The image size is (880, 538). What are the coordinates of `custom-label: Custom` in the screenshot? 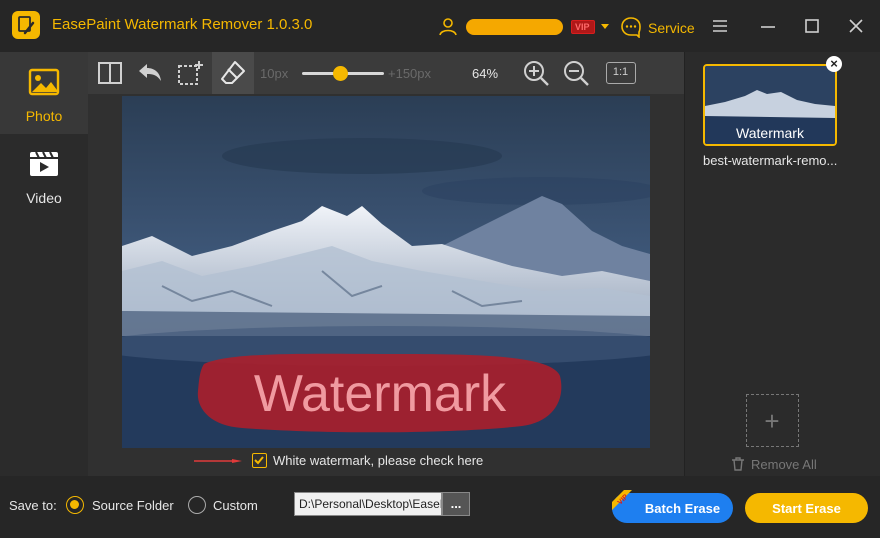 It's located at (235, 505).